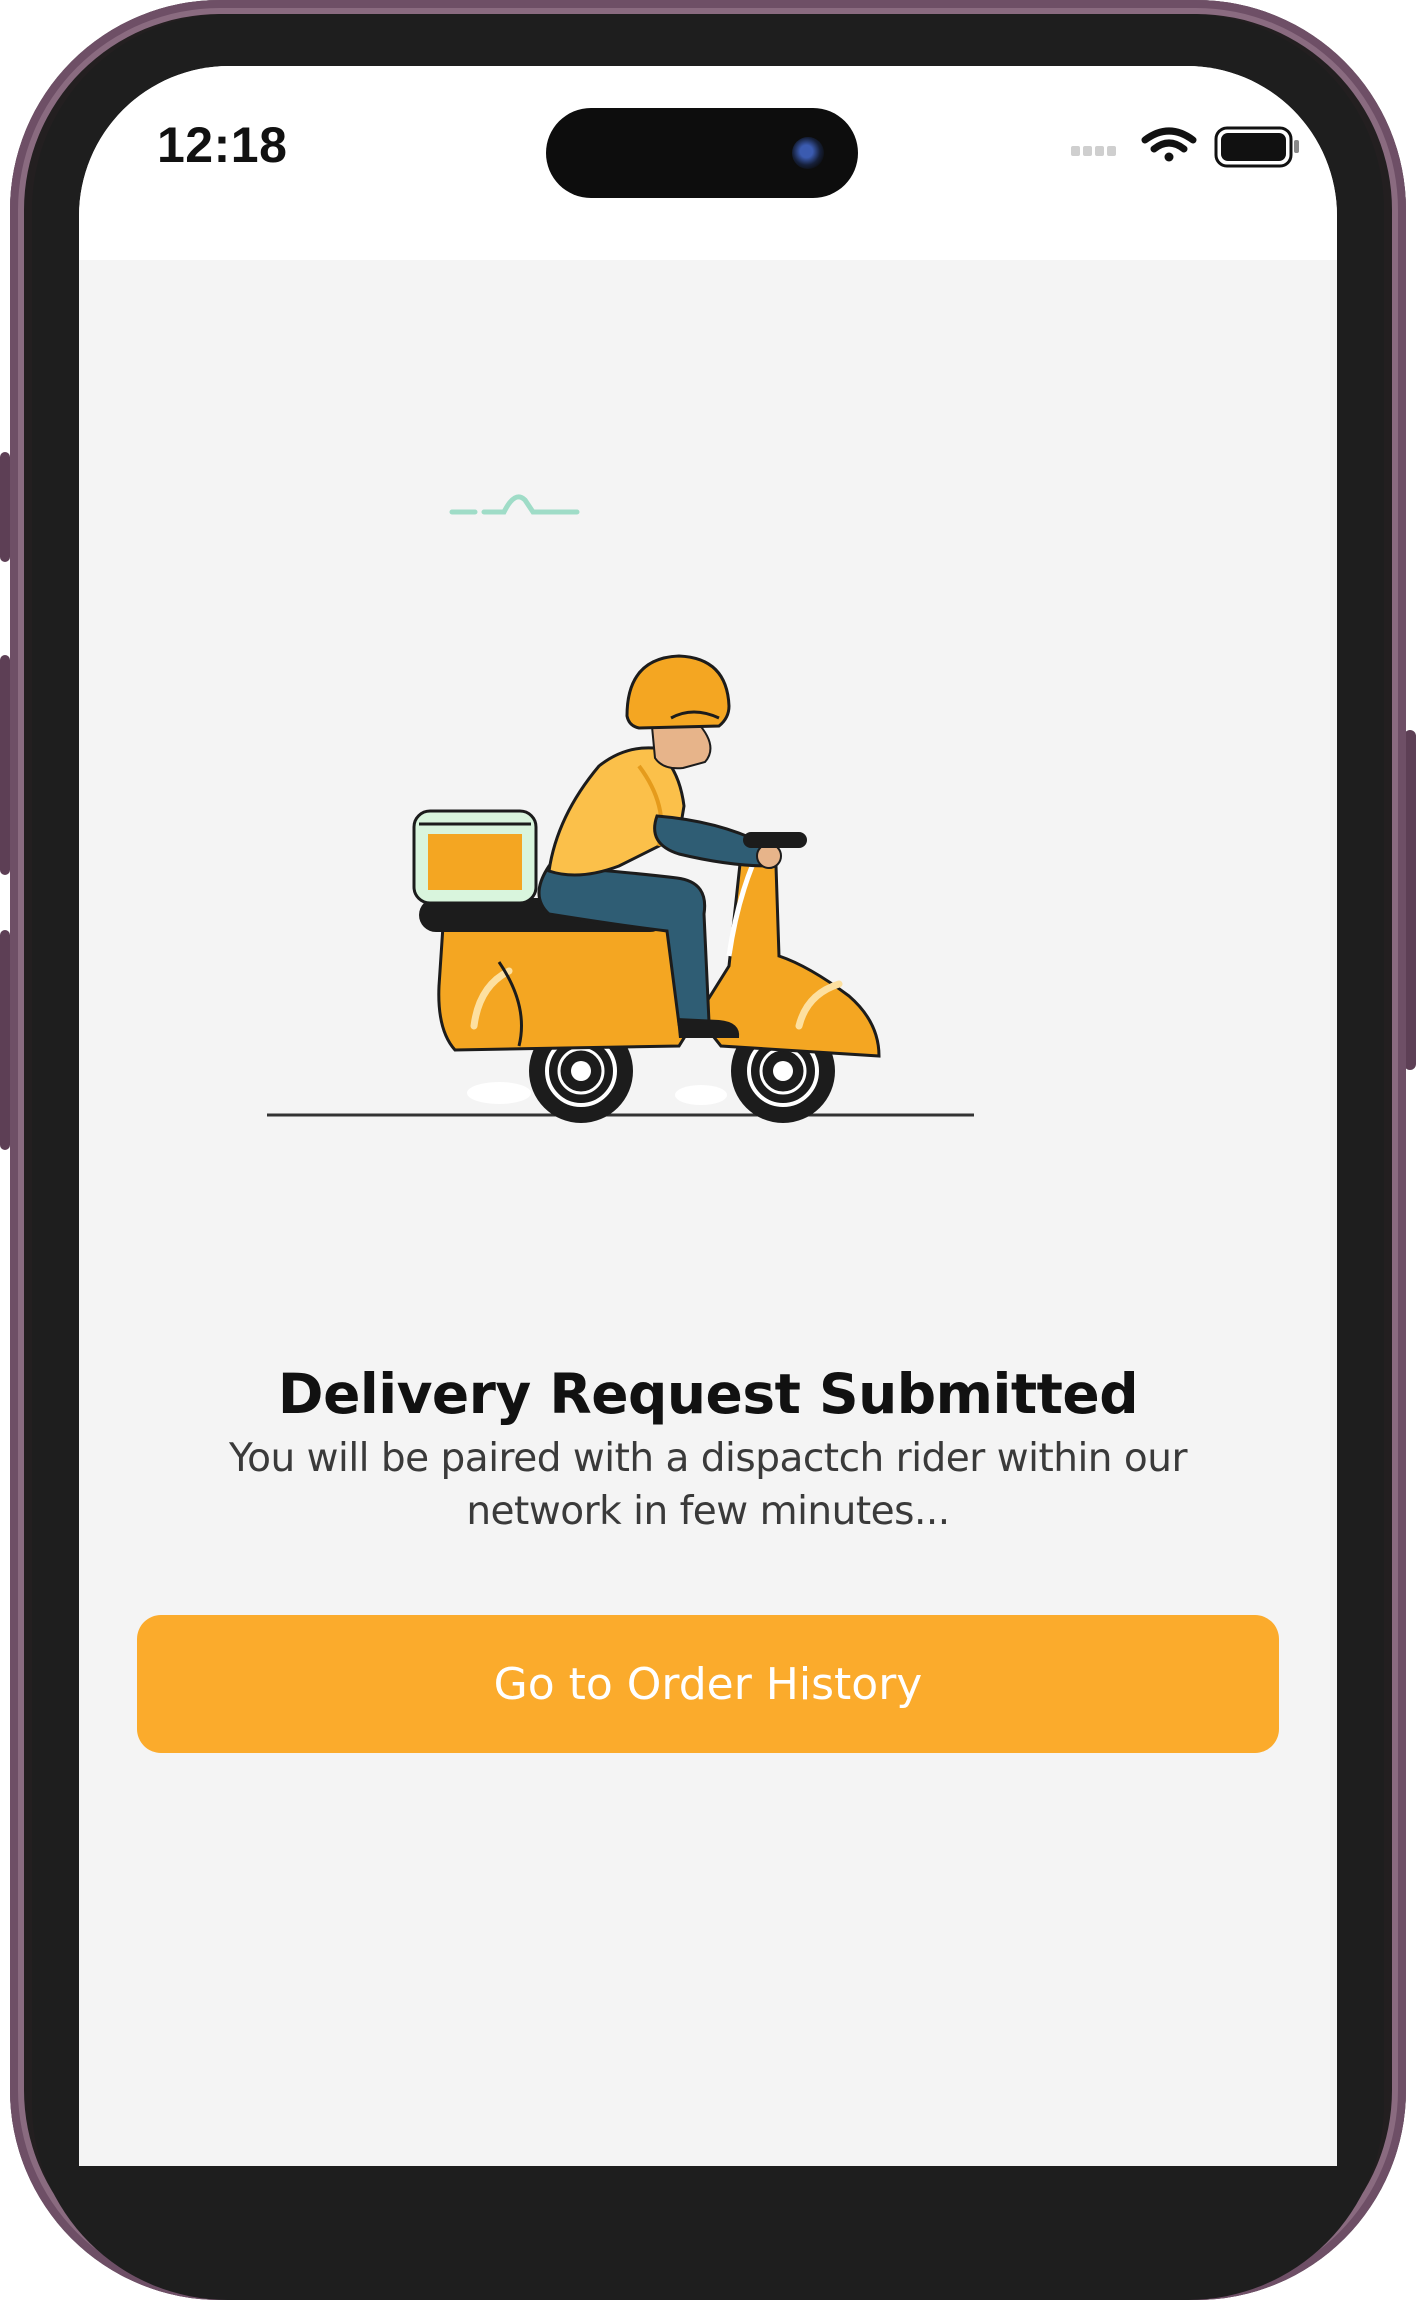 The image size is (1416, 2300). I want to click on volume-down-button, so click(5, 1040).